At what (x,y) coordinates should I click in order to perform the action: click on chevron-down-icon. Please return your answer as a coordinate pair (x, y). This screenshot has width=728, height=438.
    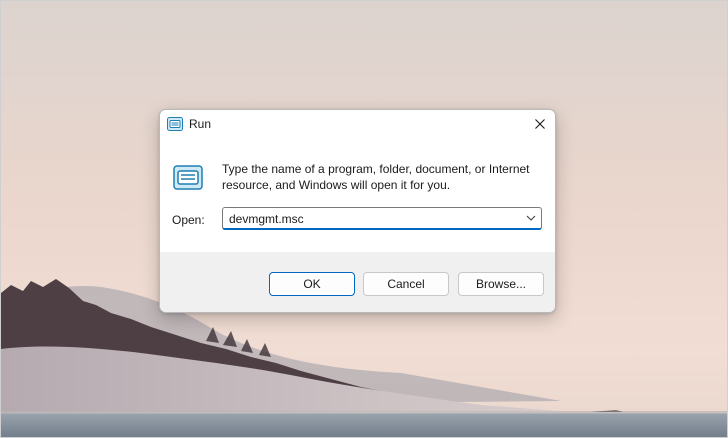
    Looking at the image, I should click on (531, 218).